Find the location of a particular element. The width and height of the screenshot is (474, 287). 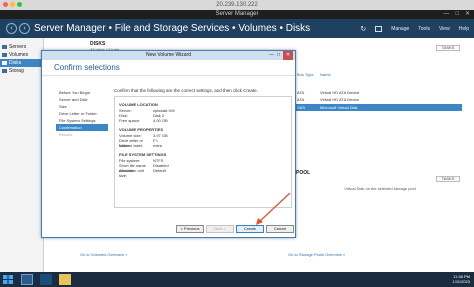

disk-row-selected: SAS Microsoft Virtual Disk is located at coordinates (378, 107).